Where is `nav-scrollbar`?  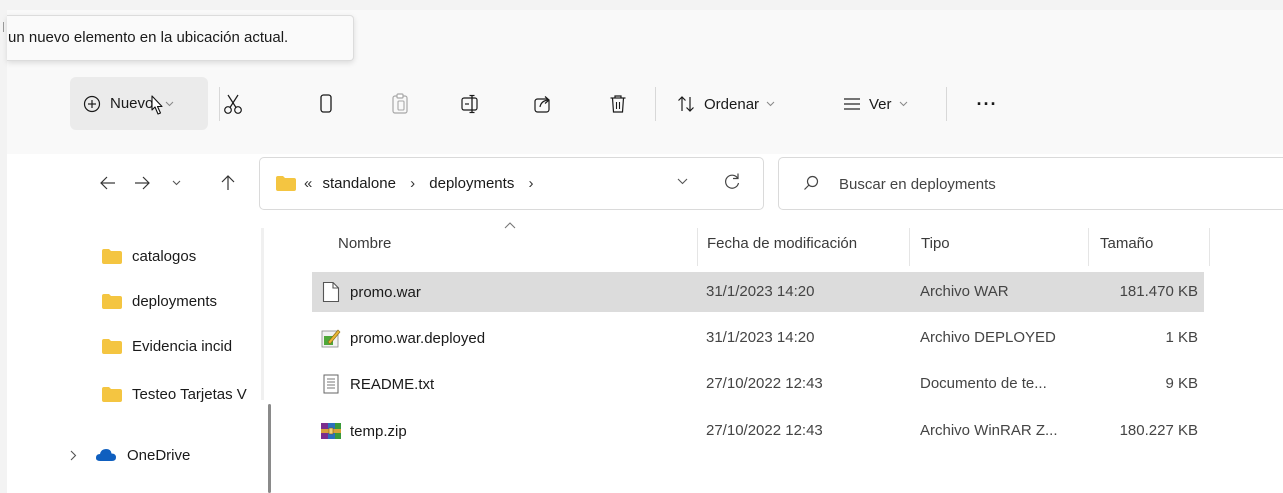 nav-scrollbar is located at coordinates (269, 448).